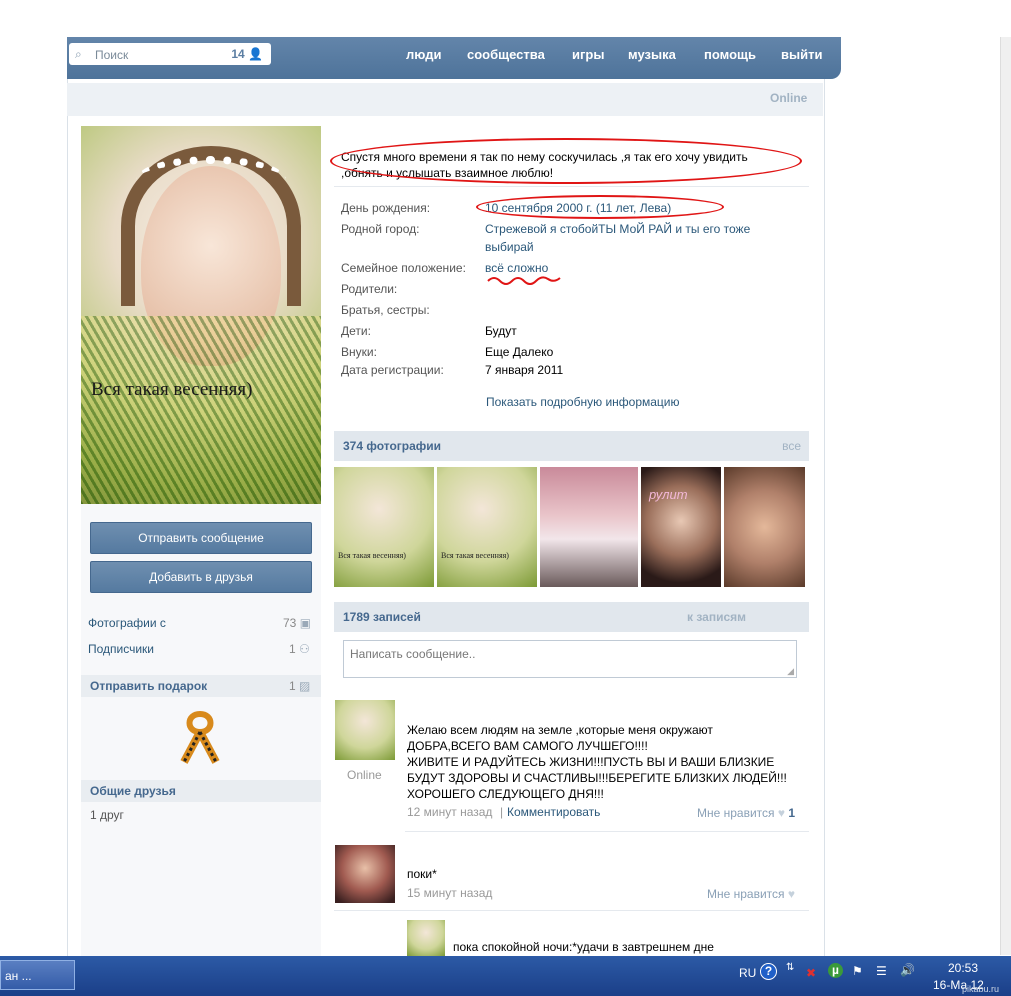 The image size is (1011, 996). Describe the element at coordinates (386, 208) in the screenshot. I see `label-birthday: День рождения:` at that location.